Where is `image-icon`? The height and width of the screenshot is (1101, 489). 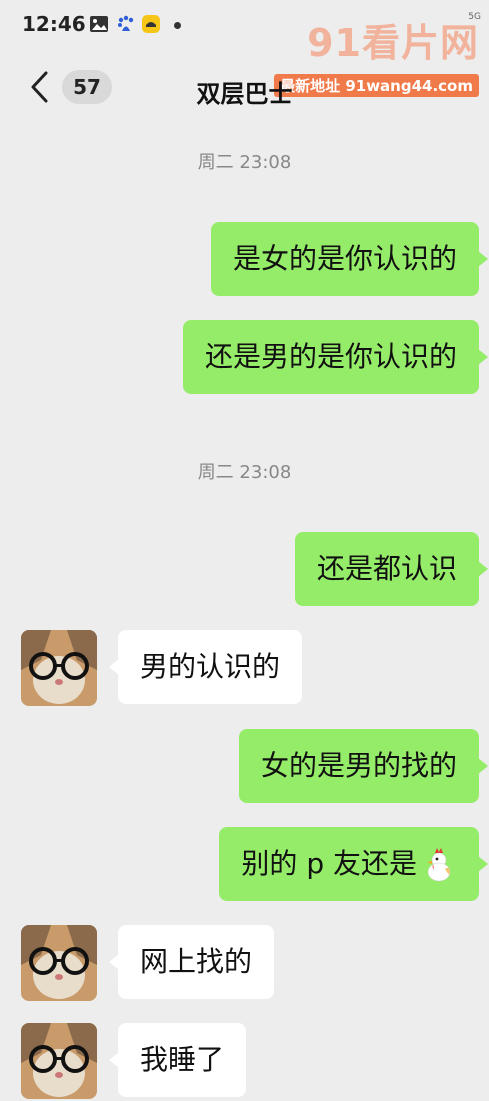
image-icon is located at coordinates (99, 24).